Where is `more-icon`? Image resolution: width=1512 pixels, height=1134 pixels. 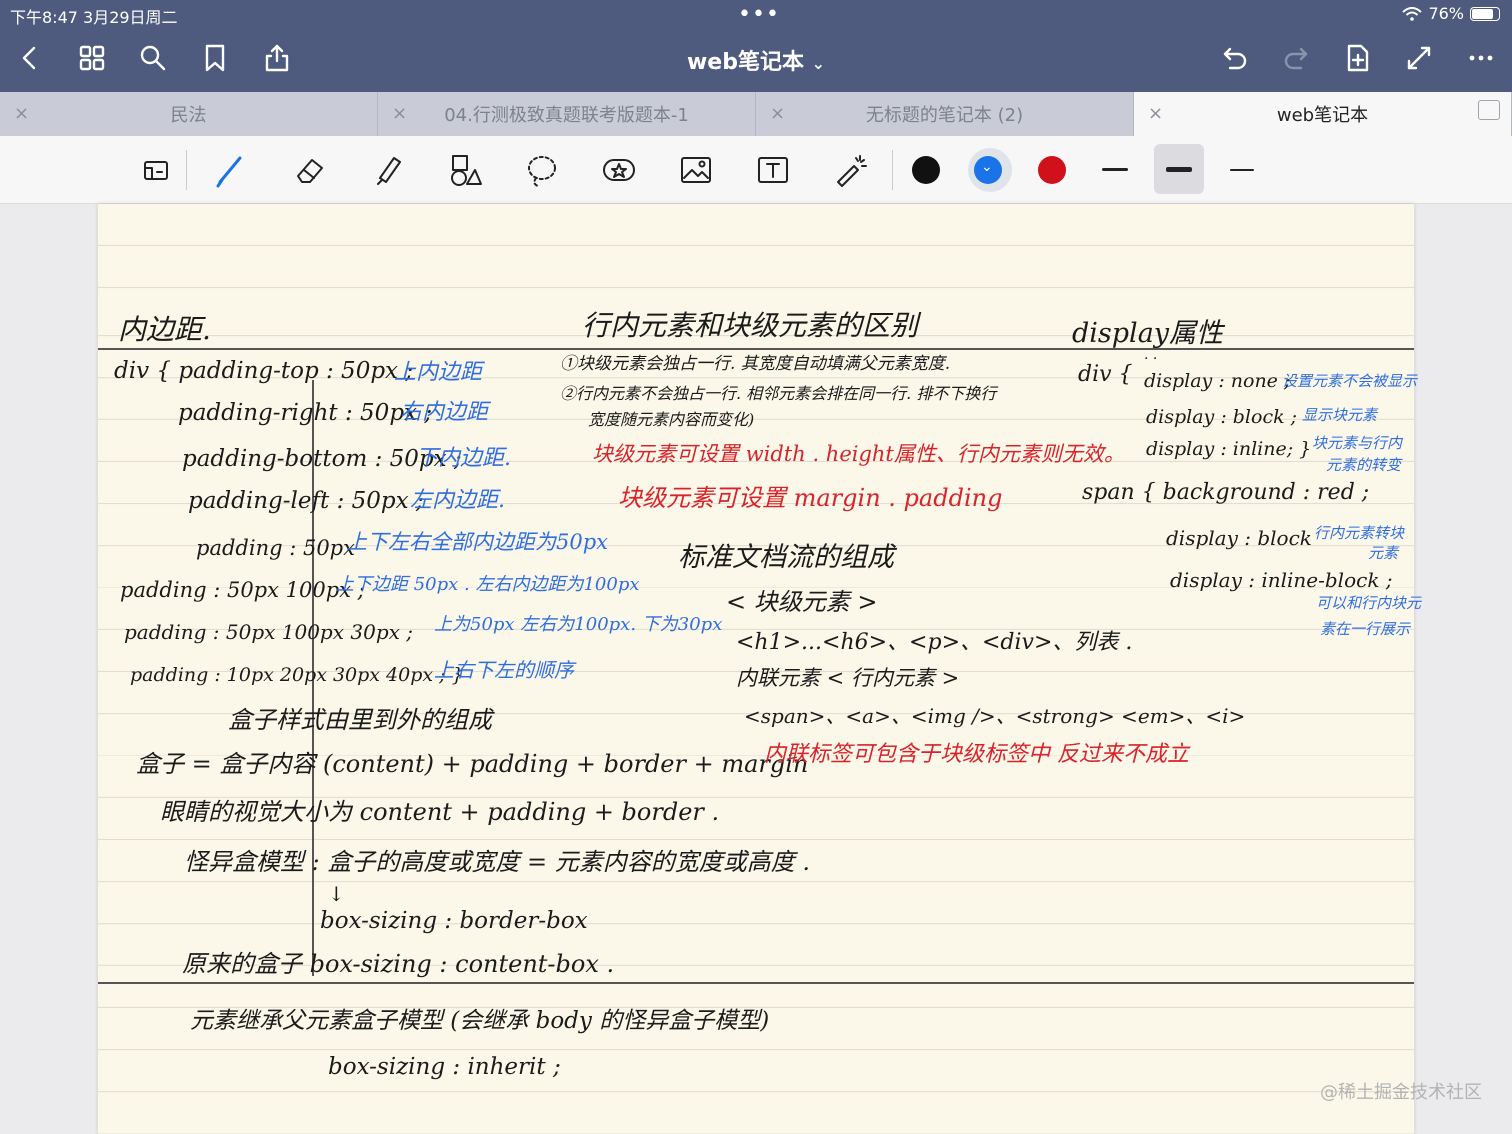
more-icon is located at coordinates (1481, 58).